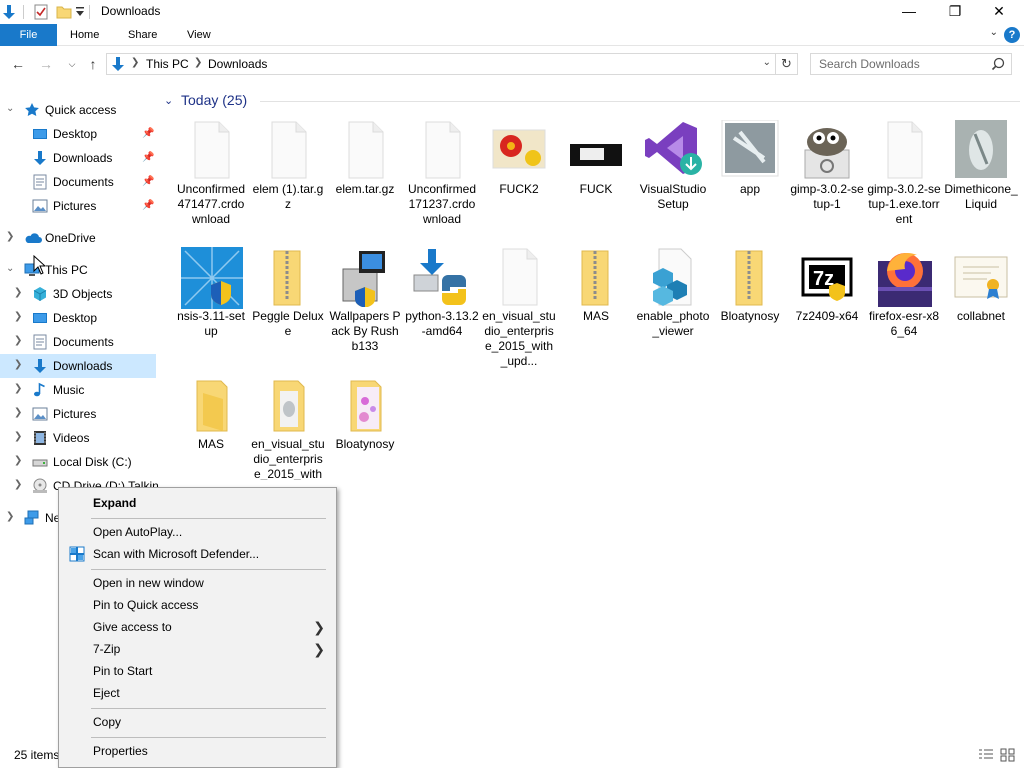 The height and width of the screenshot is (768, 1024). I want to click on sidebar-item-music: ❯ Music, so click(78, 390).